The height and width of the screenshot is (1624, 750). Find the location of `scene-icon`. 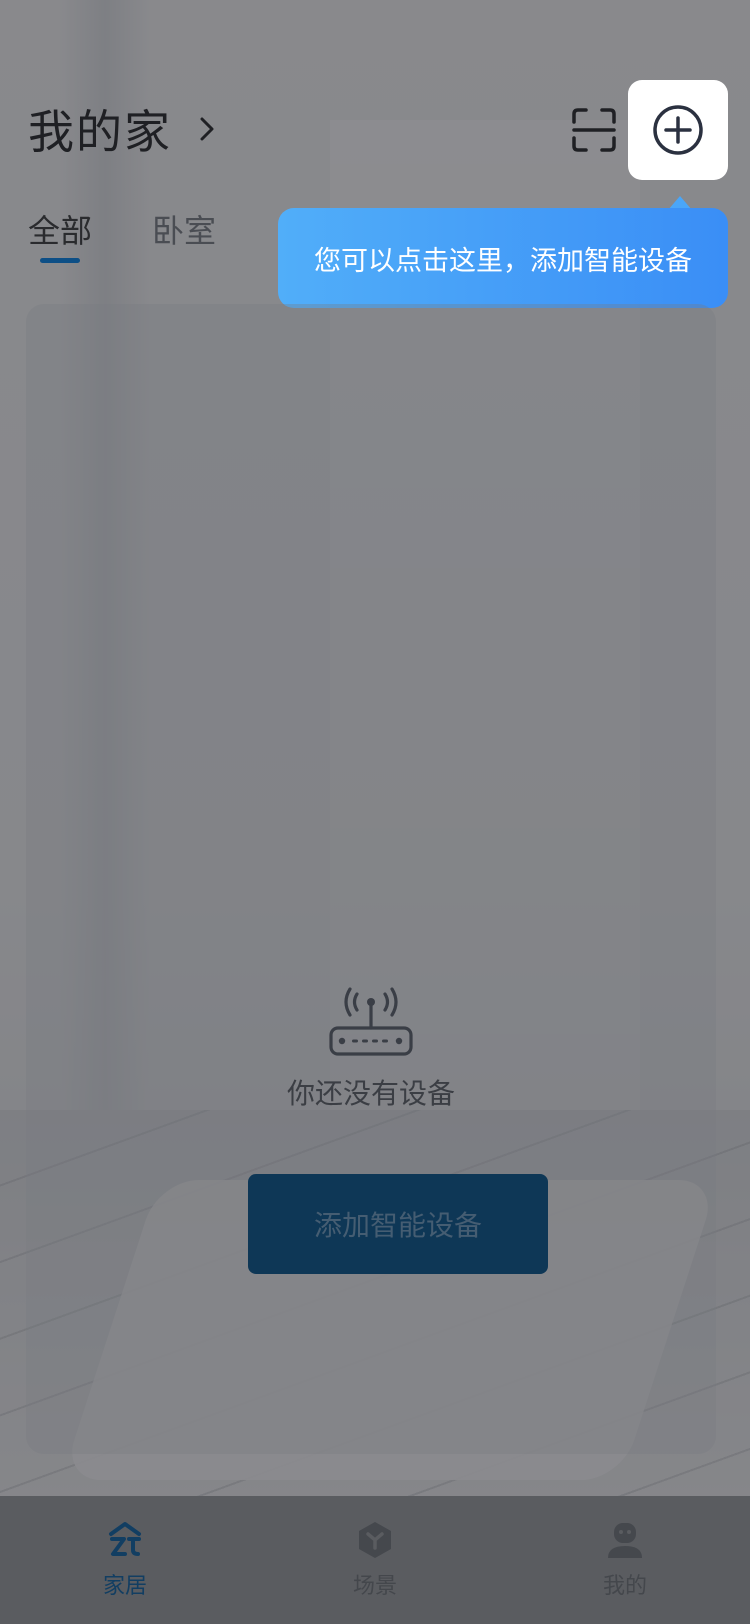

scene-icon is located at coordinates (375, 1540).